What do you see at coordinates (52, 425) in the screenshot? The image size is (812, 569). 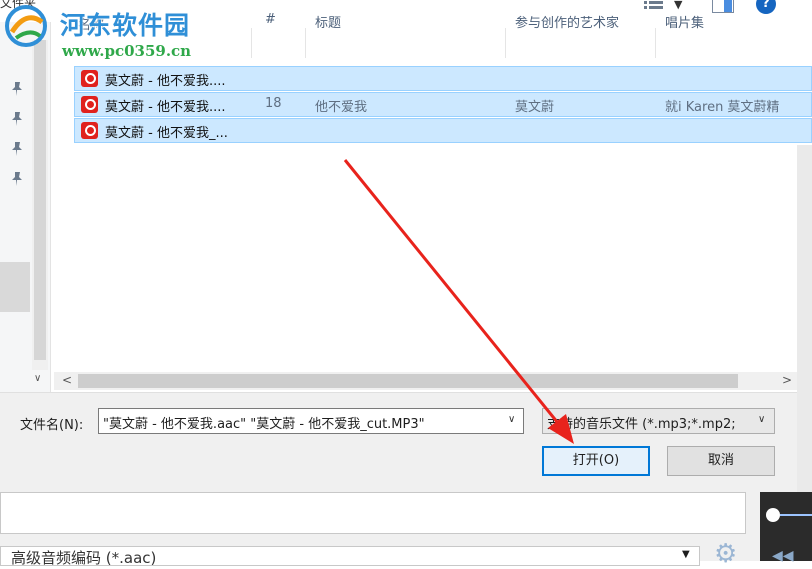 I see `filename-label: 文件名(N):` at bounding box center [52, 425].